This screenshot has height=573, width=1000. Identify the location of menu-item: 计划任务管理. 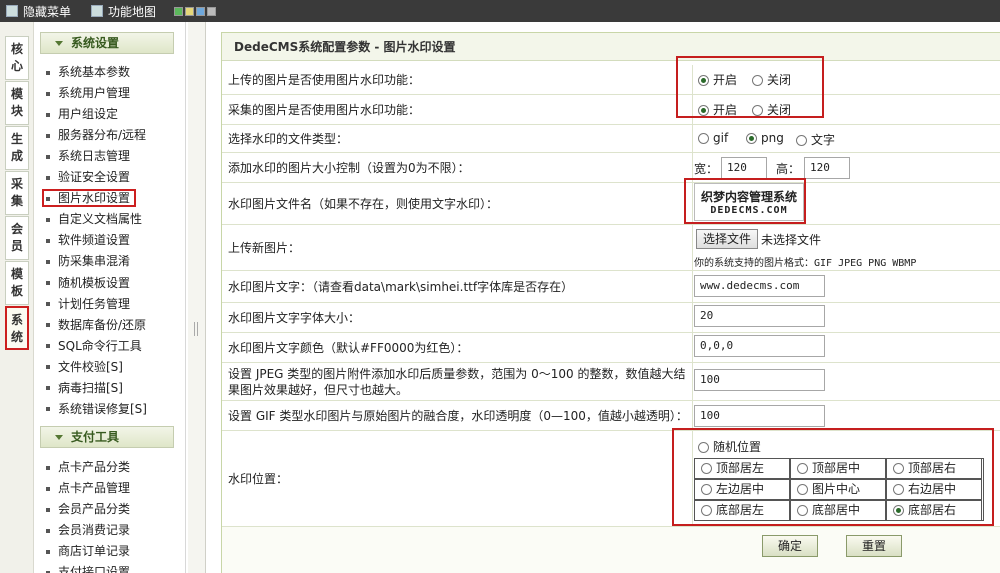
(88, 304).